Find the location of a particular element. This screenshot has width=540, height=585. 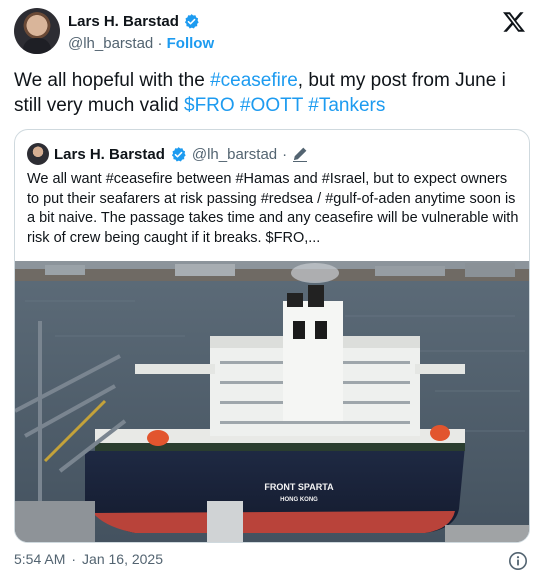

hashtag-tankers-link: #Tankers is located at coordinates (346, 105).